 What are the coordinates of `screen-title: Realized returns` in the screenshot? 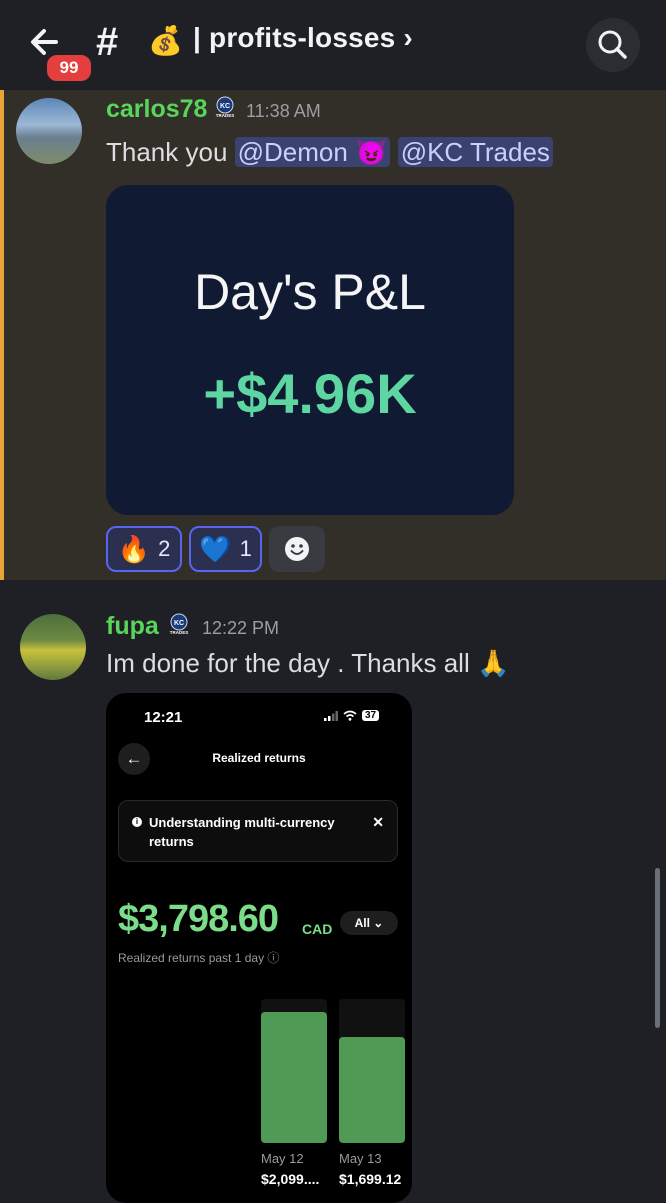 It's located at (259, 758).